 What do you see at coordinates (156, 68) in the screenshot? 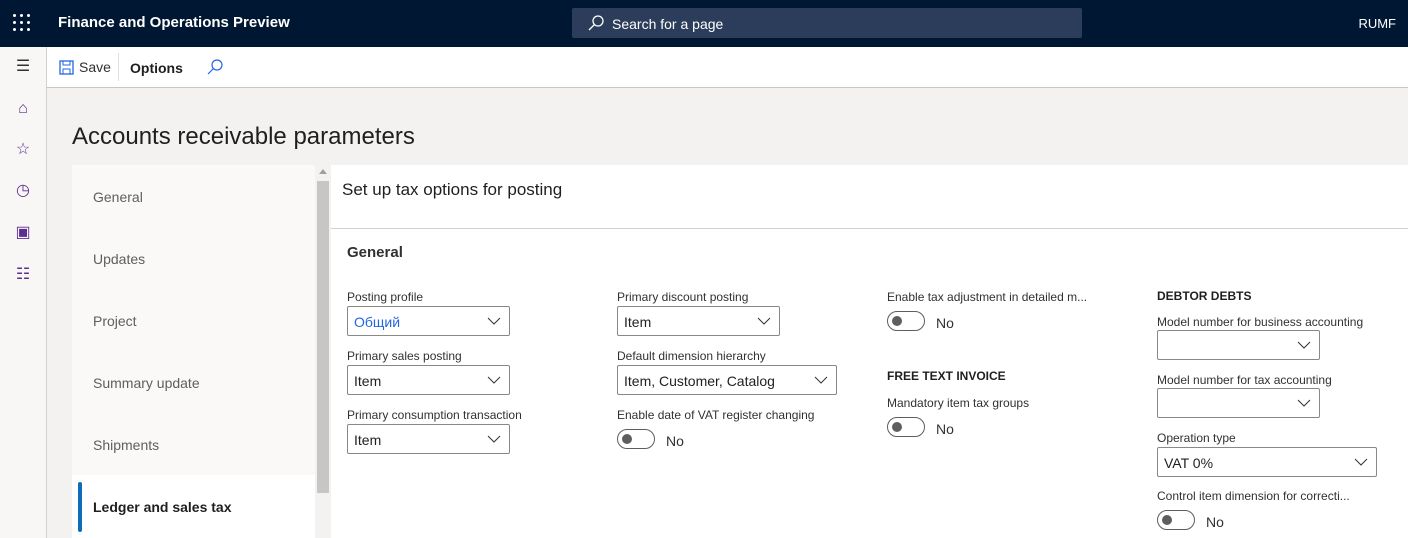
I see `options-button: Options` at bounding box center [156, 68].